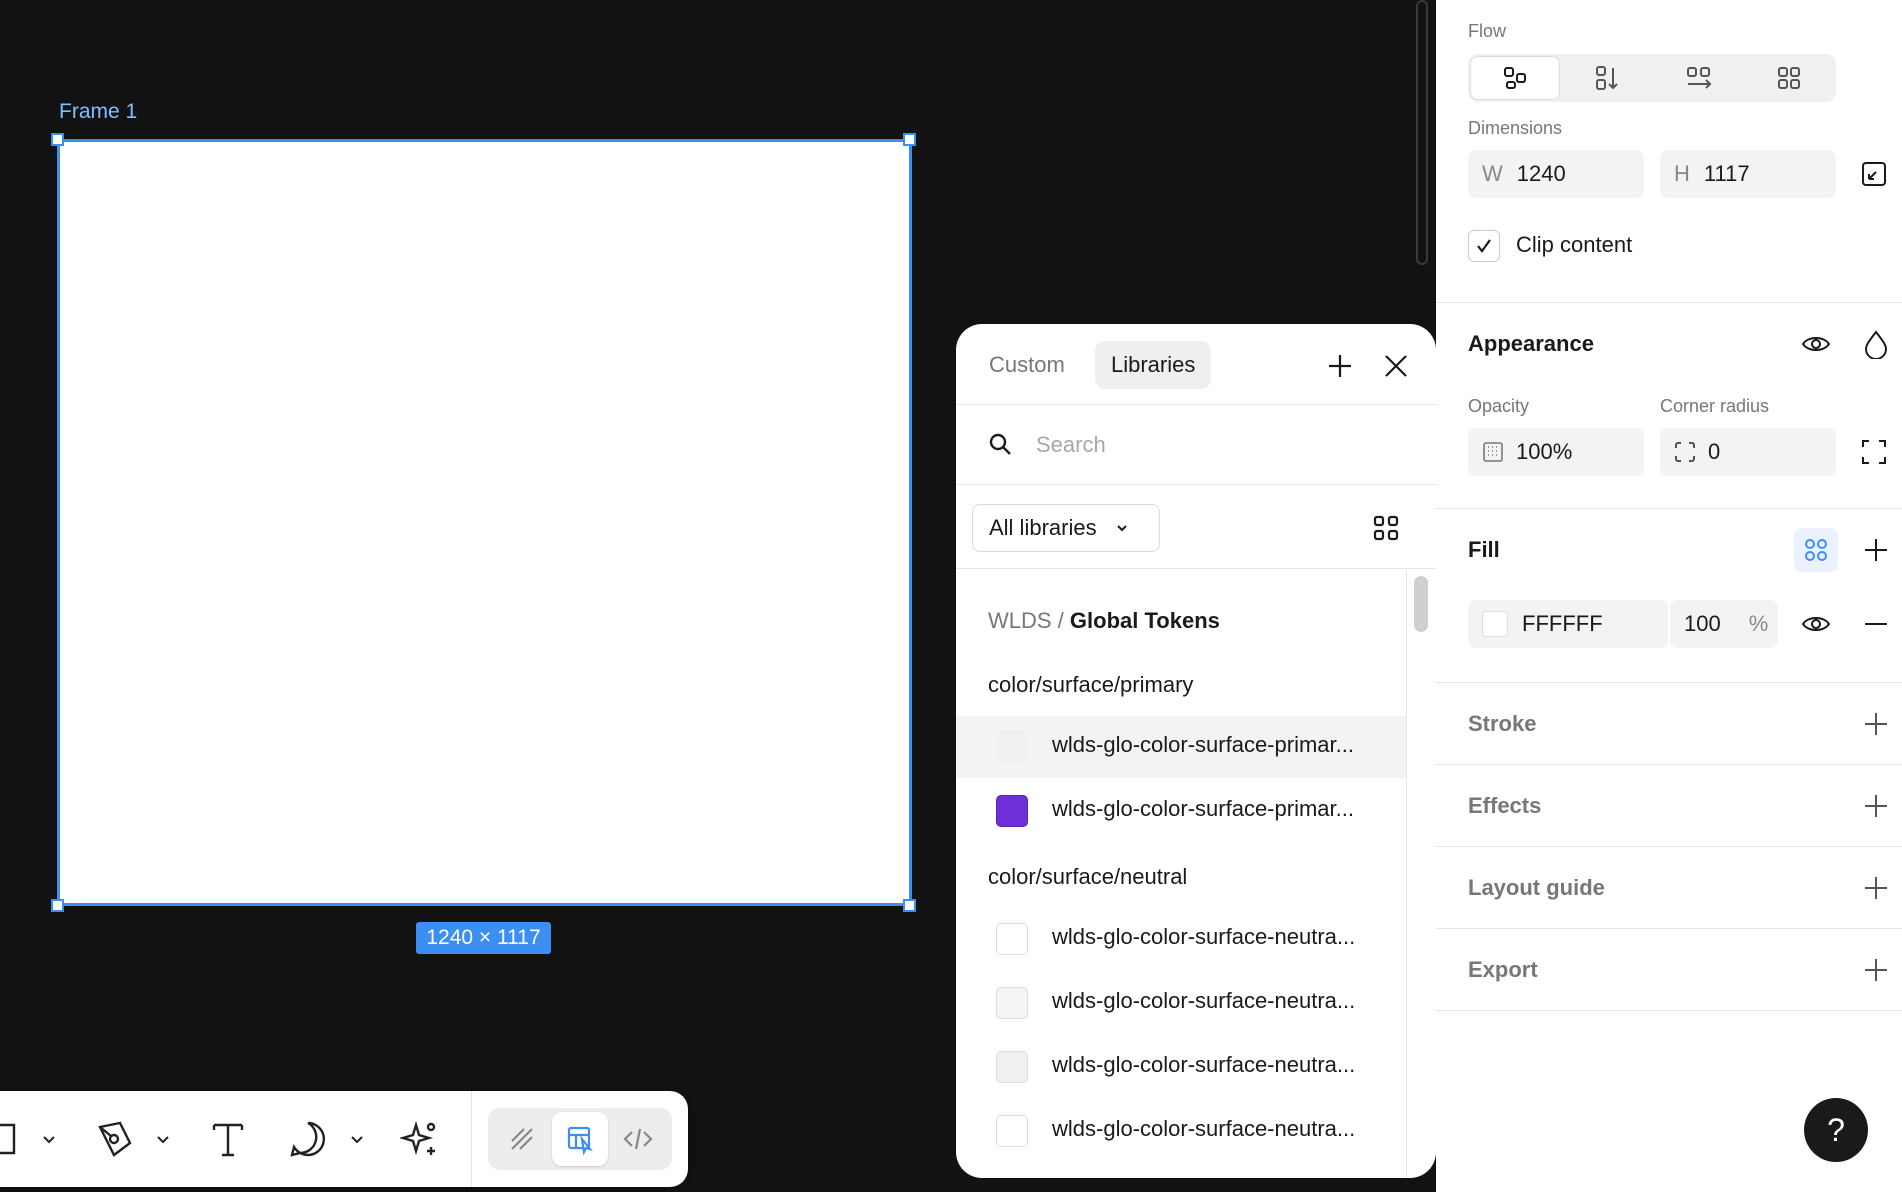 This screenshot has width=1902, height=1192. I want to click on draw-mode-icon, so click(522, 1139).